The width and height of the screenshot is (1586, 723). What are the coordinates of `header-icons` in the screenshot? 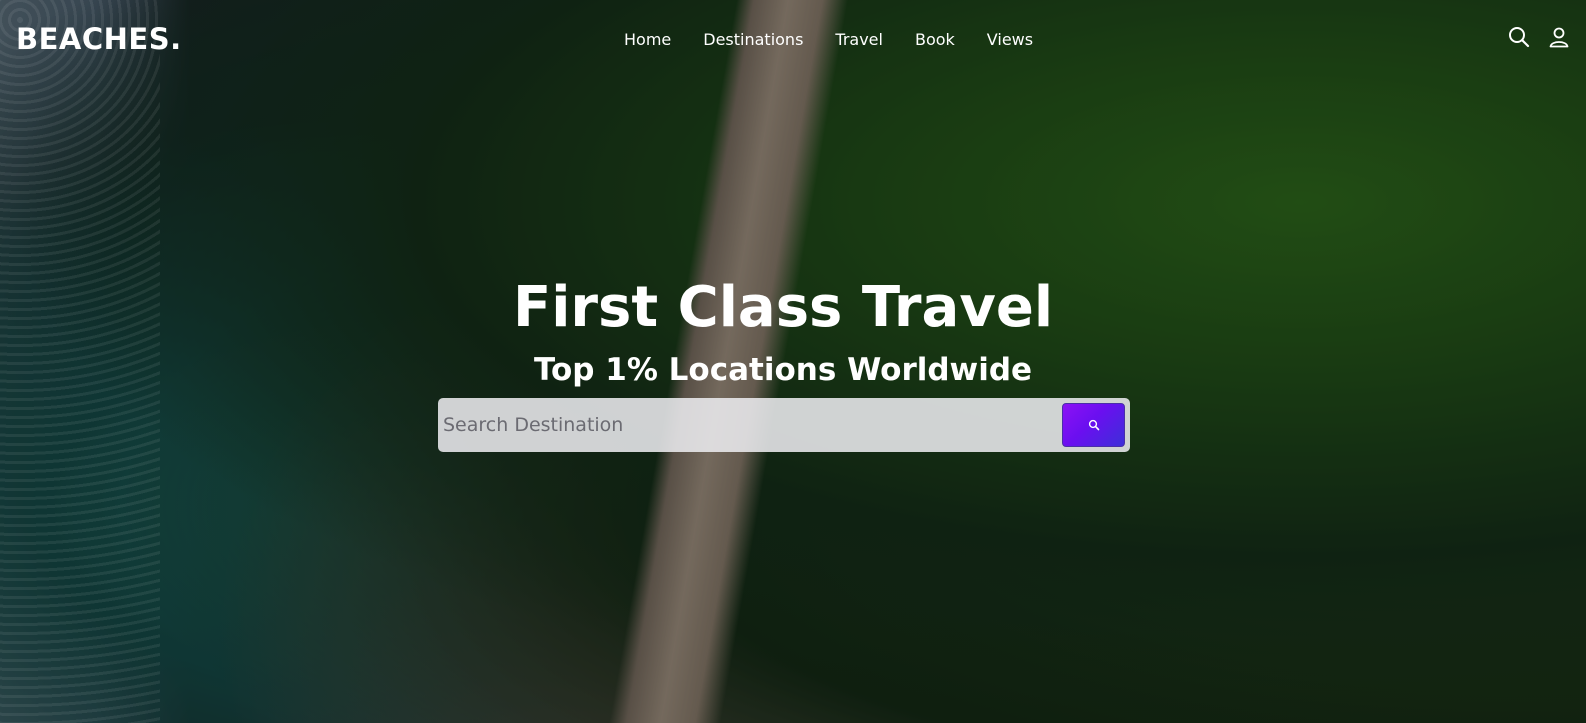 It's located at (1539, 37).